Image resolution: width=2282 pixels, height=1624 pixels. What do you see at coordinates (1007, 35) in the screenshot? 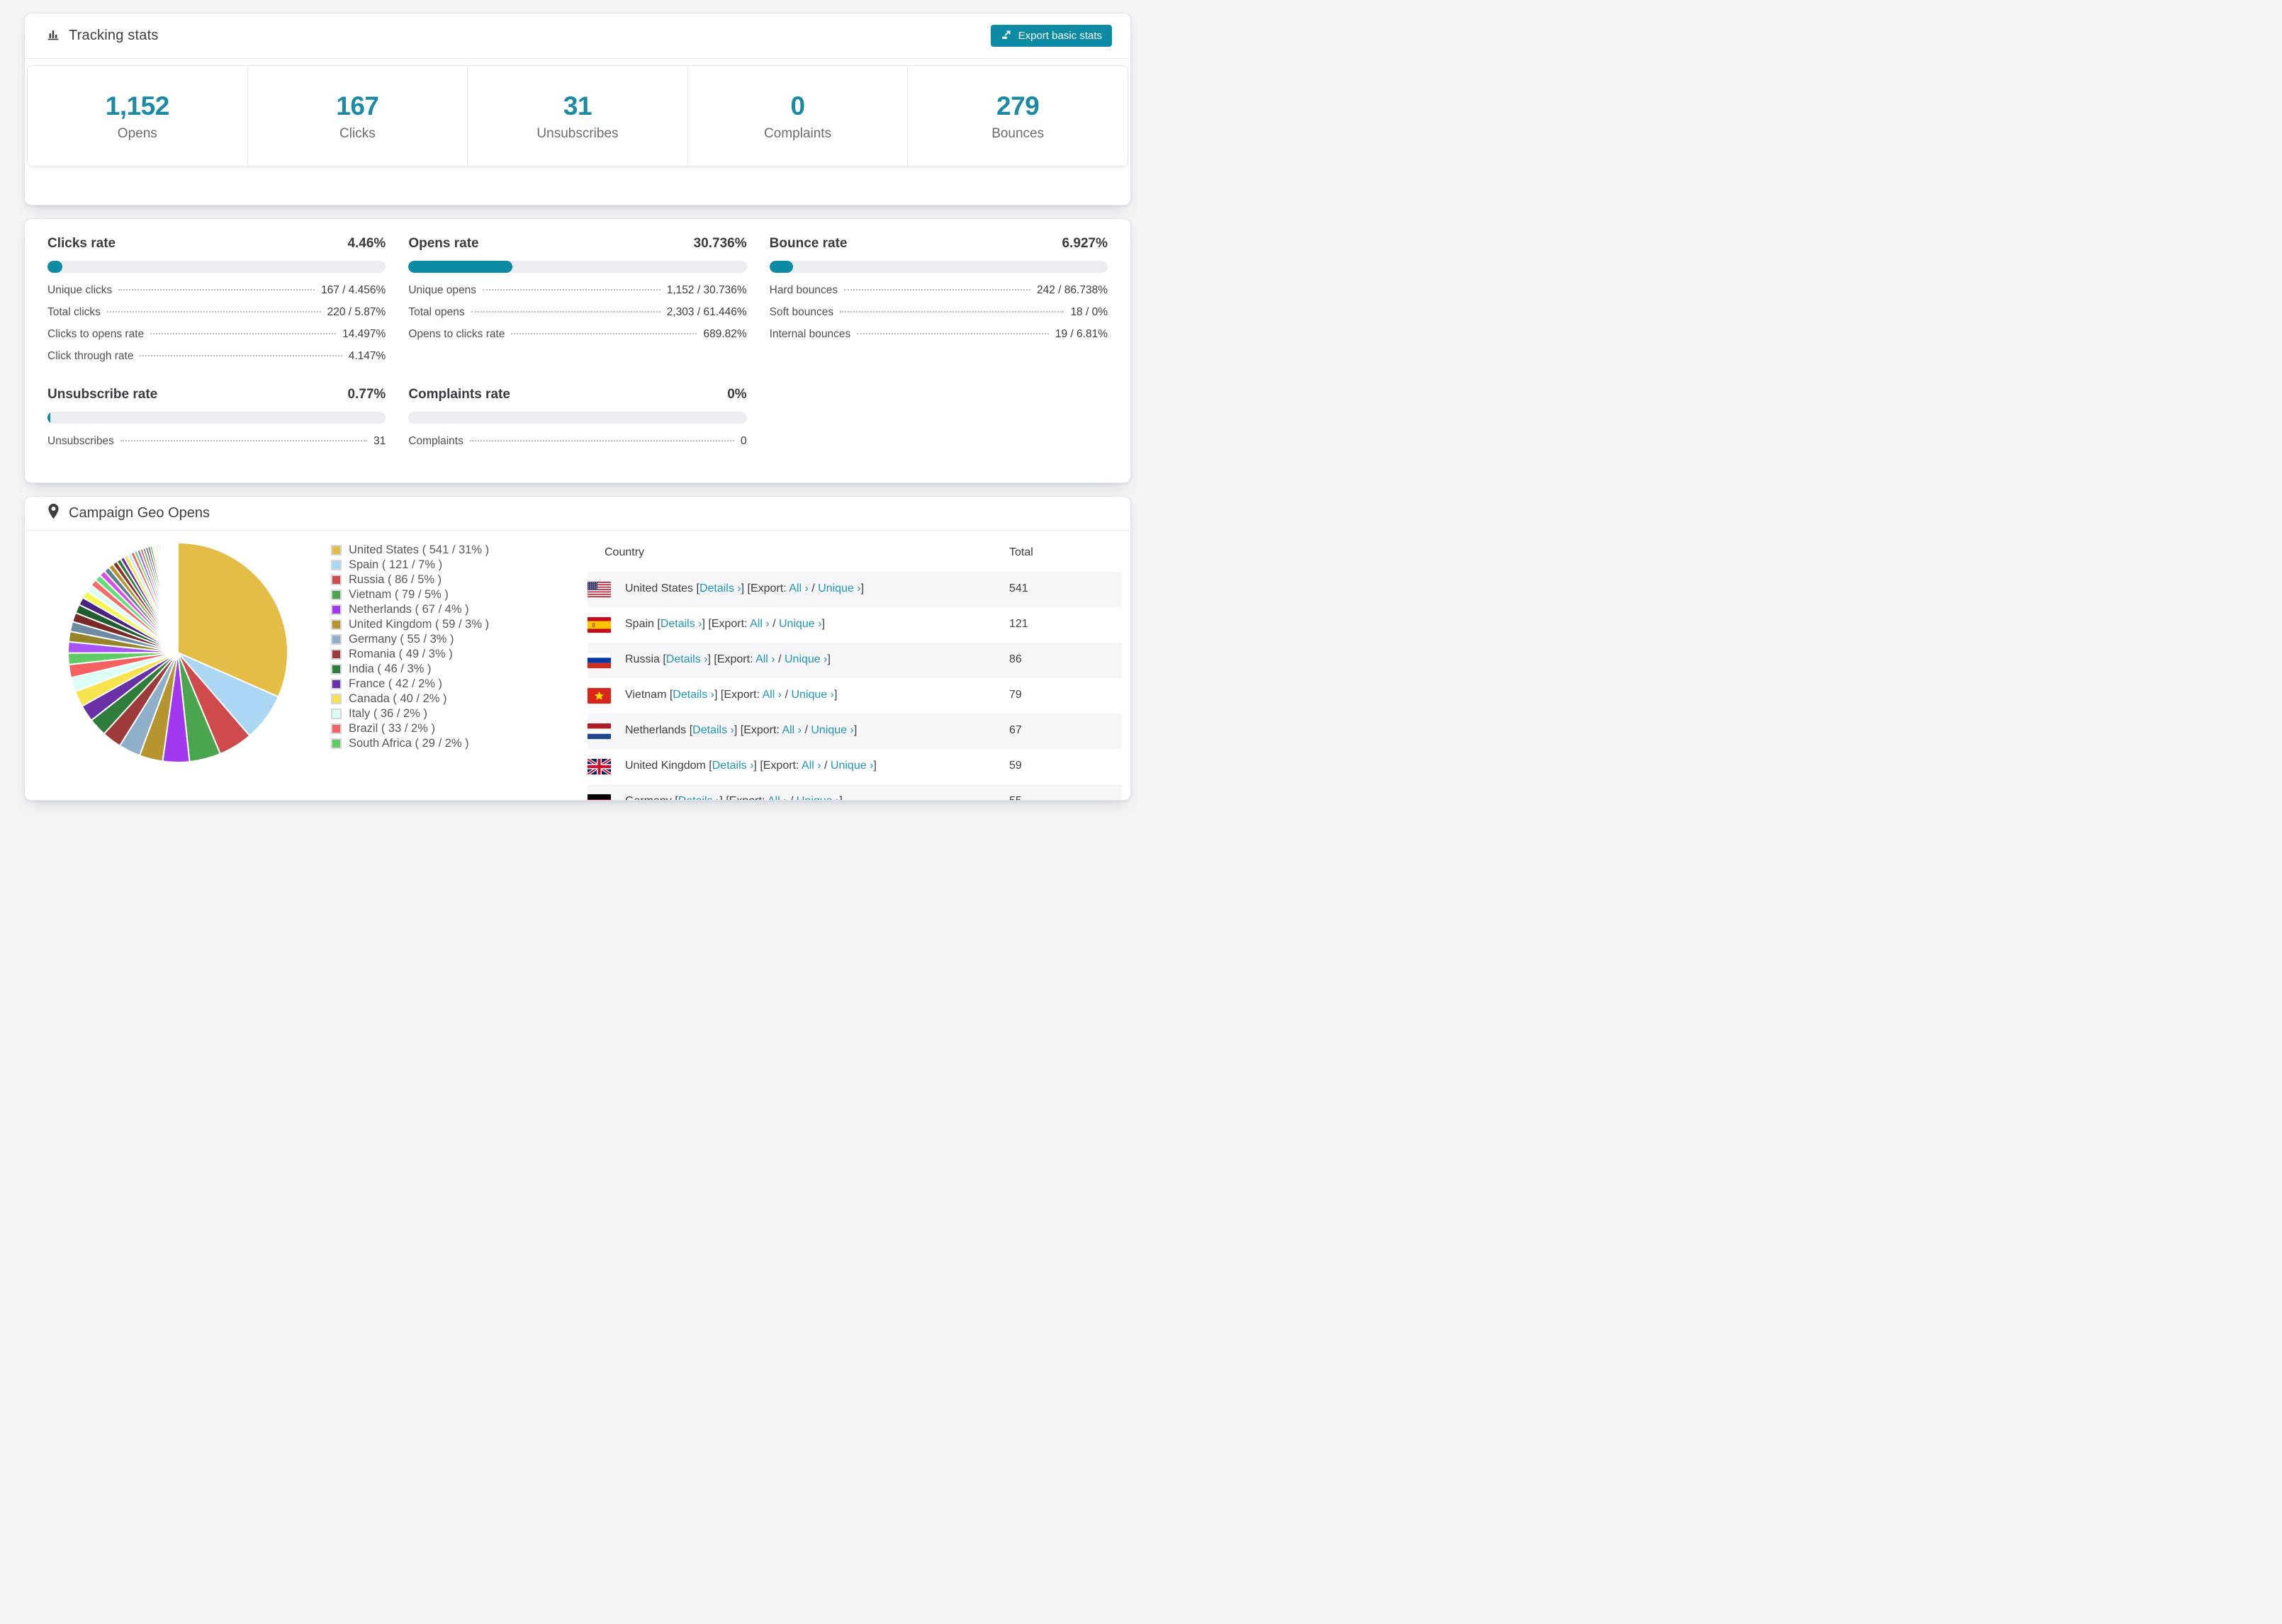
I see `export-icon` at bounding box center [1007, 35].